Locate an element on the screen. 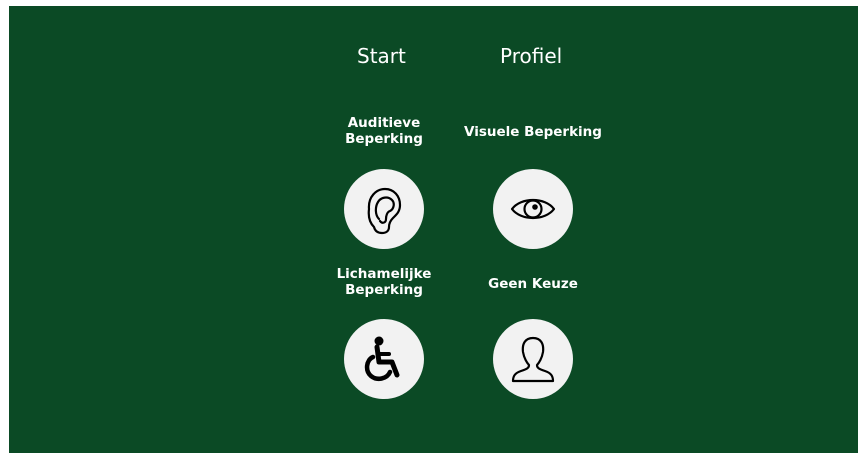  person-icon is located at coordinates (533, 359).